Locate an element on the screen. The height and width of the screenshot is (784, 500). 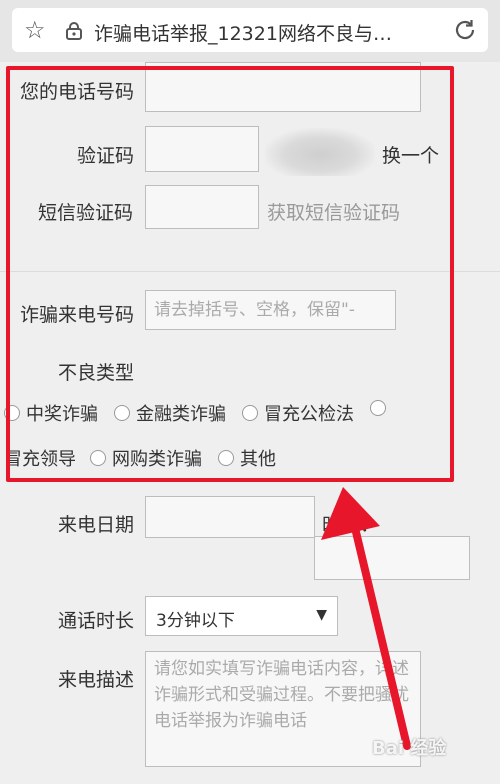
date-input is located at coordinates (230, 517).